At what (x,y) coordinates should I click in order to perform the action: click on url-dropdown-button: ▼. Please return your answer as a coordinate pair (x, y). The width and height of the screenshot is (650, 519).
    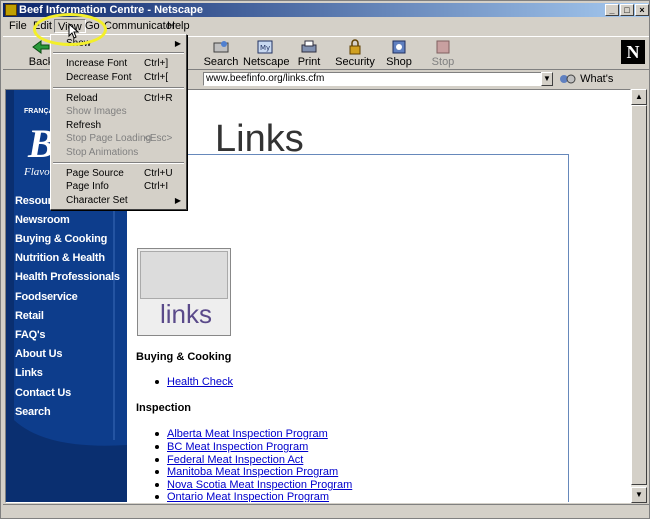
    Looking at the image, I should click on (547, 79).